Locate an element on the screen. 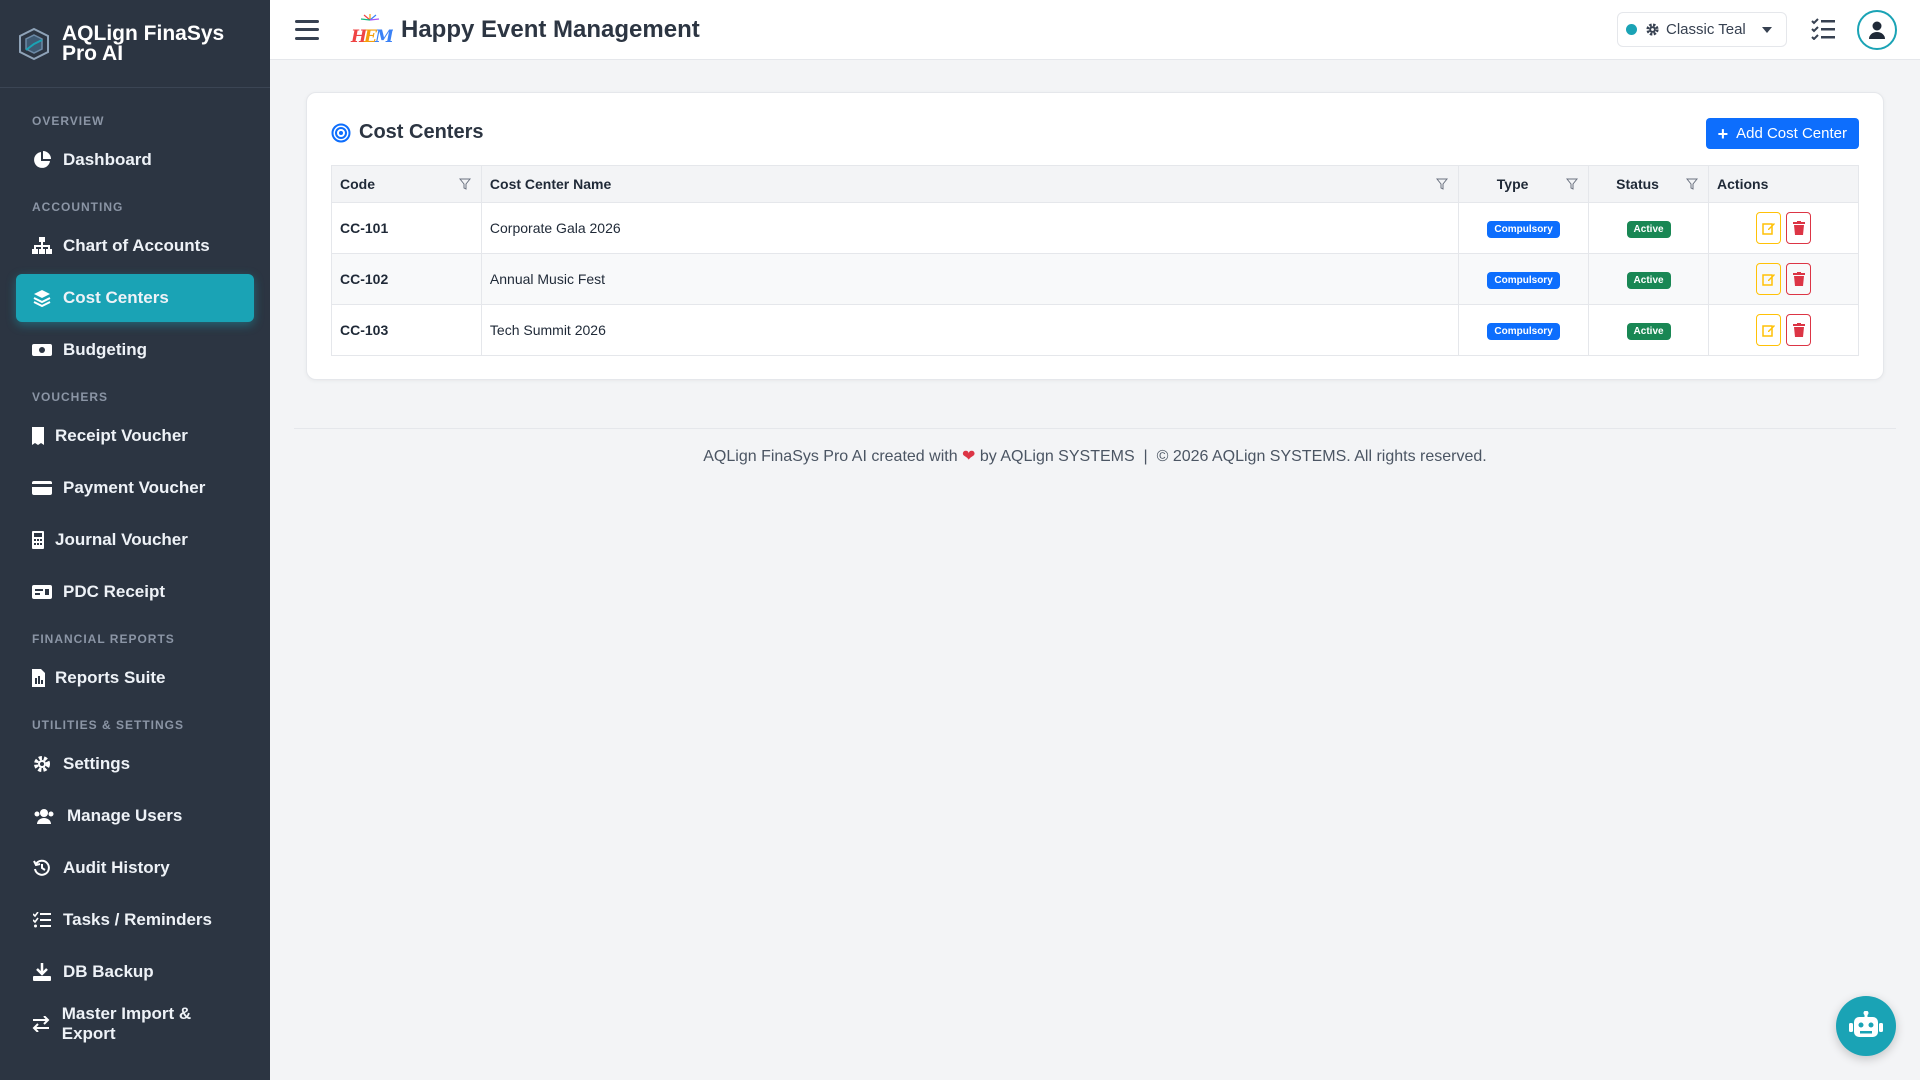  theme-select-value: Classic Teal is located at coordinates (1706, 29).